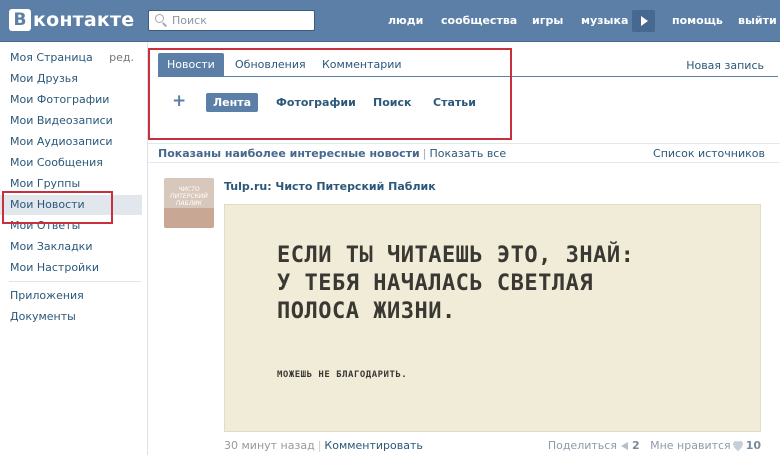  Describe the element at coordinates (697, 20) in the screenshot. I see `nav-help: помощь` at that location.